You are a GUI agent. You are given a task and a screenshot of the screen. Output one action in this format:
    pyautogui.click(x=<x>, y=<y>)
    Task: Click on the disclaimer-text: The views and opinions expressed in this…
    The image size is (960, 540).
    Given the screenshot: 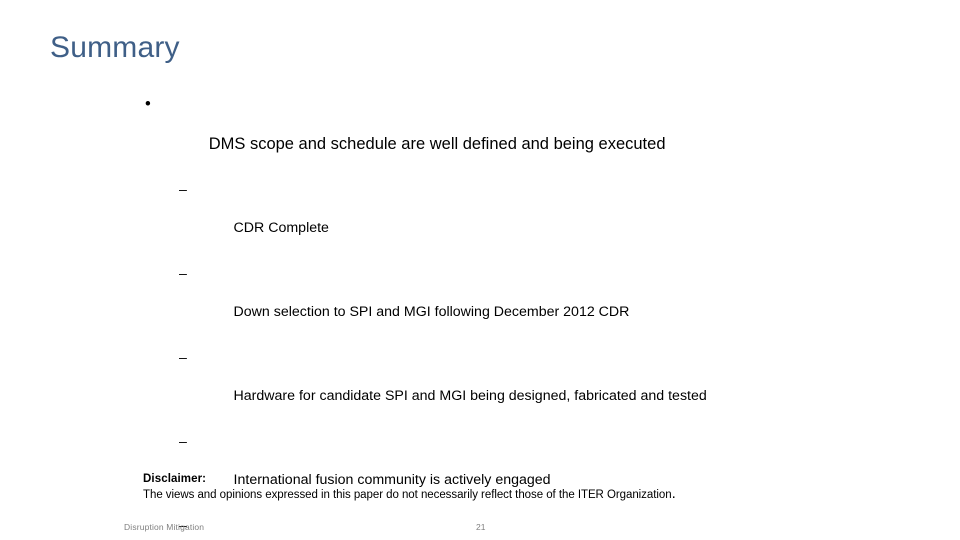 What is the action you would take?
    pyautogui.click(x=523, y=494)
    